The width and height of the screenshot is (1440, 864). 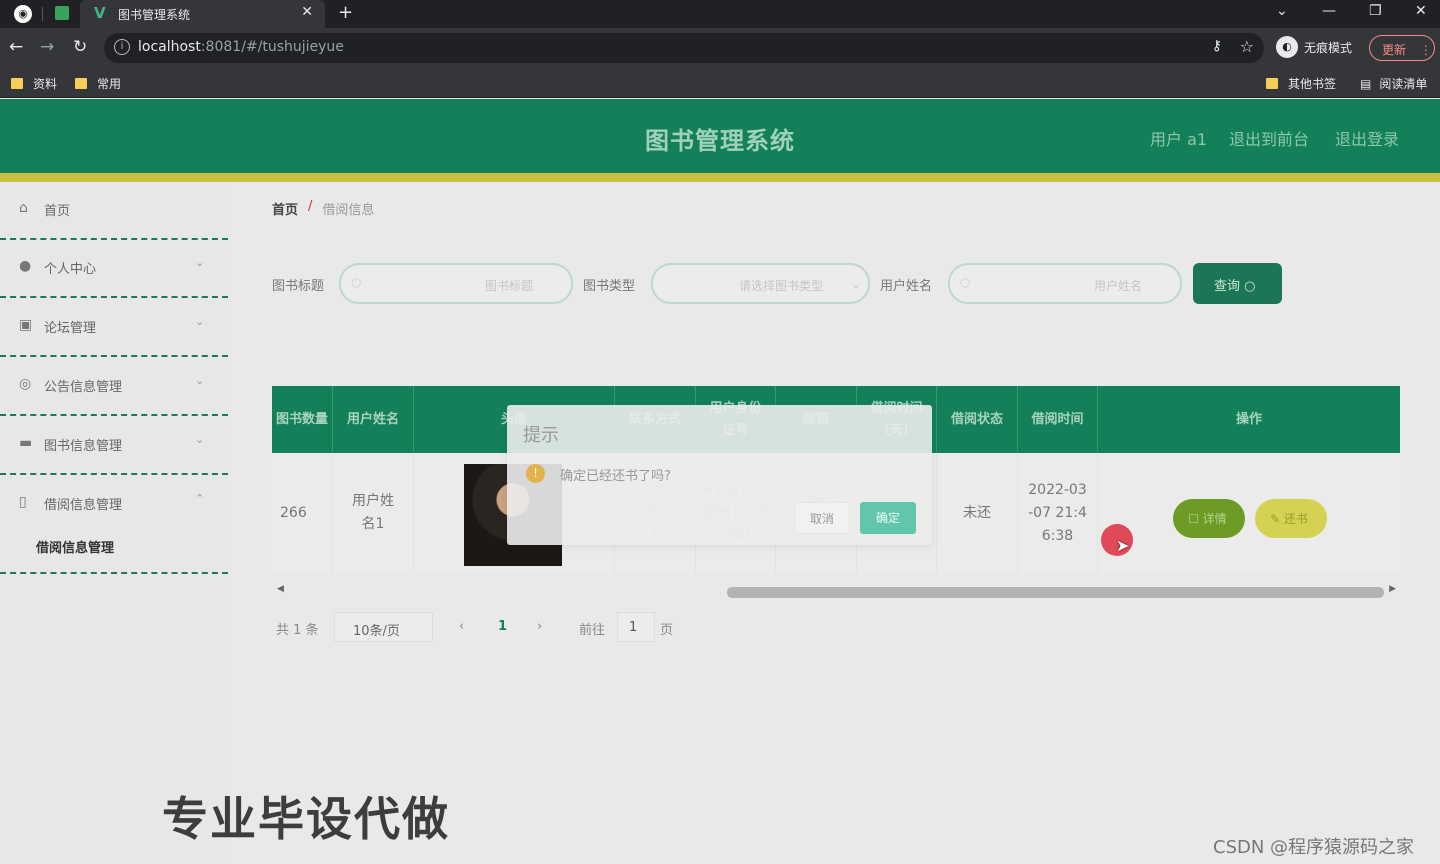 What do you see at coordinates (1058, 419) in the screenshot?
I see `col-header: 借阅时间` at bounding box center [1058, 419].